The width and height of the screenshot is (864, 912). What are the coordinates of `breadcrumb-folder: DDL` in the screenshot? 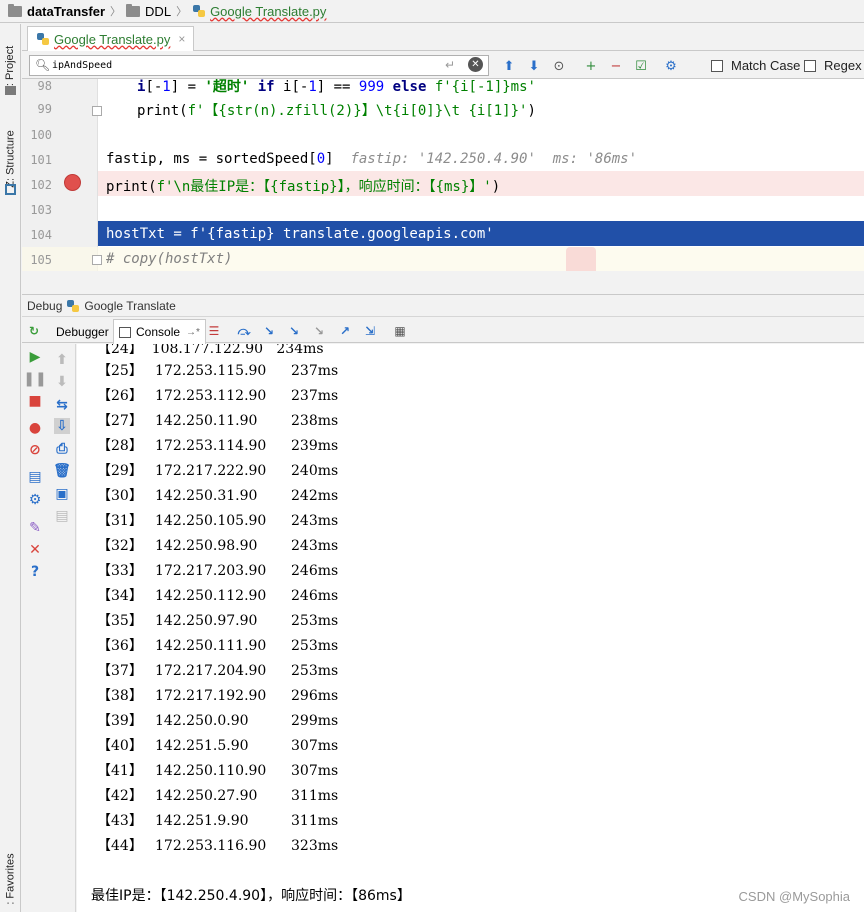 It's located at (148, 11).